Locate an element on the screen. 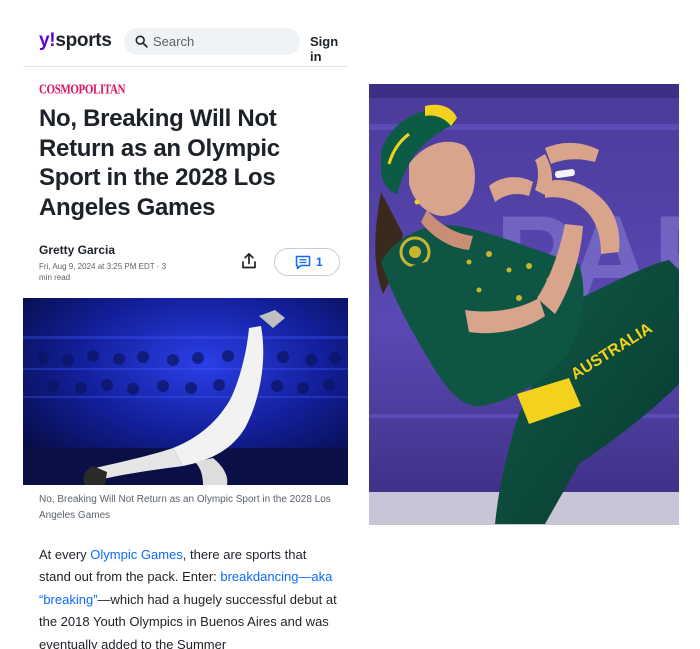  search-placeholder: Search is located at coordinates (174, 41).